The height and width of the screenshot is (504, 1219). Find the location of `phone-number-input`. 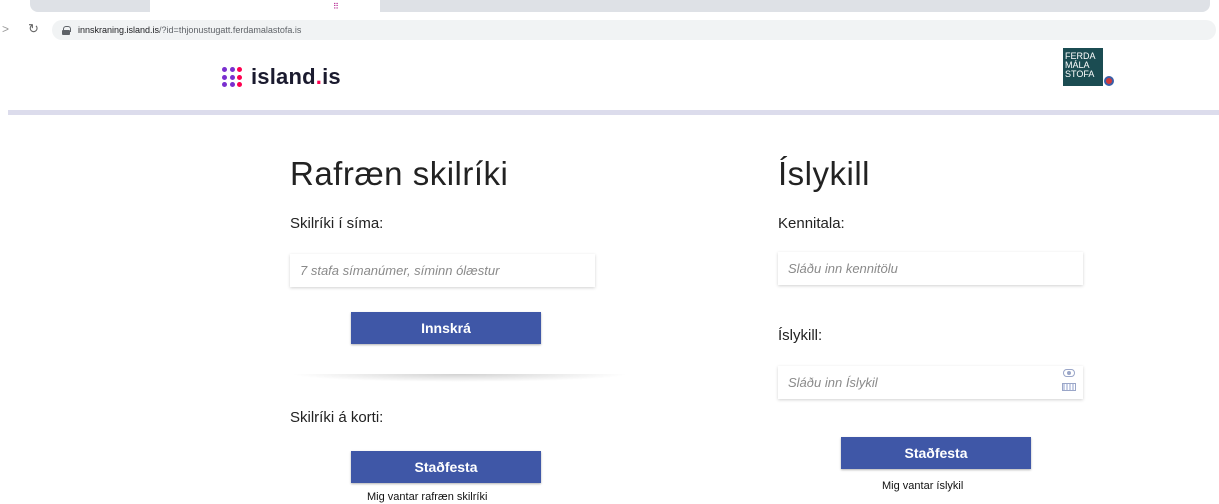

phone-number-input is located at coordinates (442, 270).